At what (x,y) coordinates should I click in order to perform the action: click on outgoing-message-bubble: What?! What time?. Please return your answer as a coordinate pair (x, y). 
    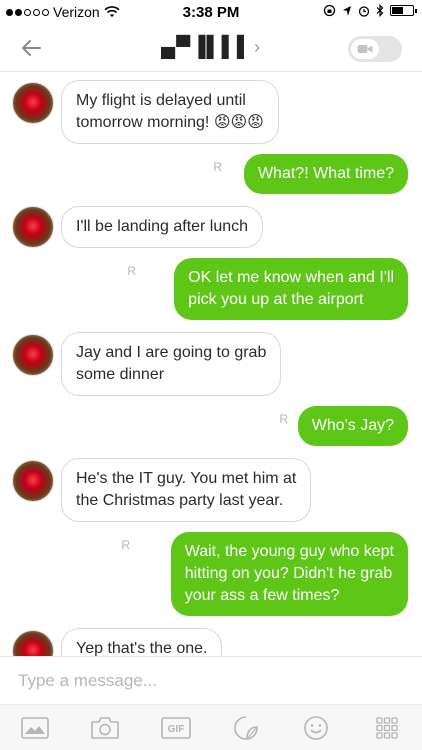
    Looking at the image, I should click on (325, 174).